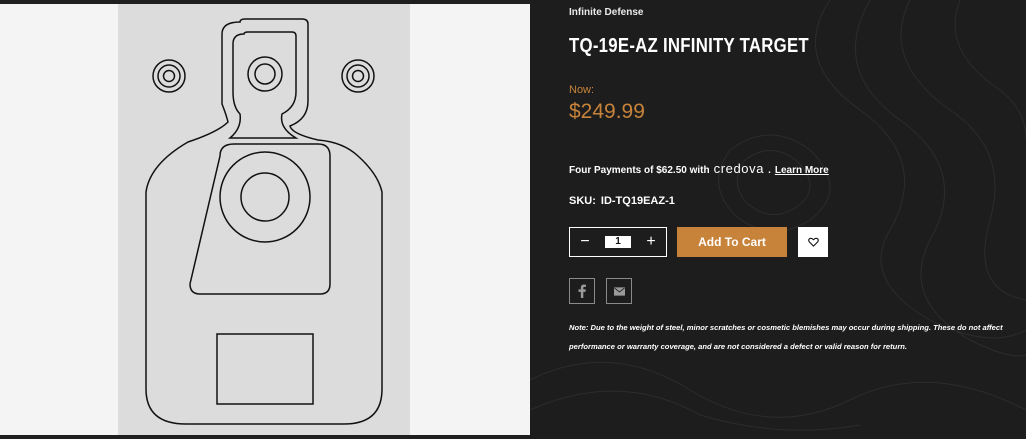 The height and width of the screenshot is (439, 1026). I want to click on decrease-quantity-button: −, so click(585, 242).